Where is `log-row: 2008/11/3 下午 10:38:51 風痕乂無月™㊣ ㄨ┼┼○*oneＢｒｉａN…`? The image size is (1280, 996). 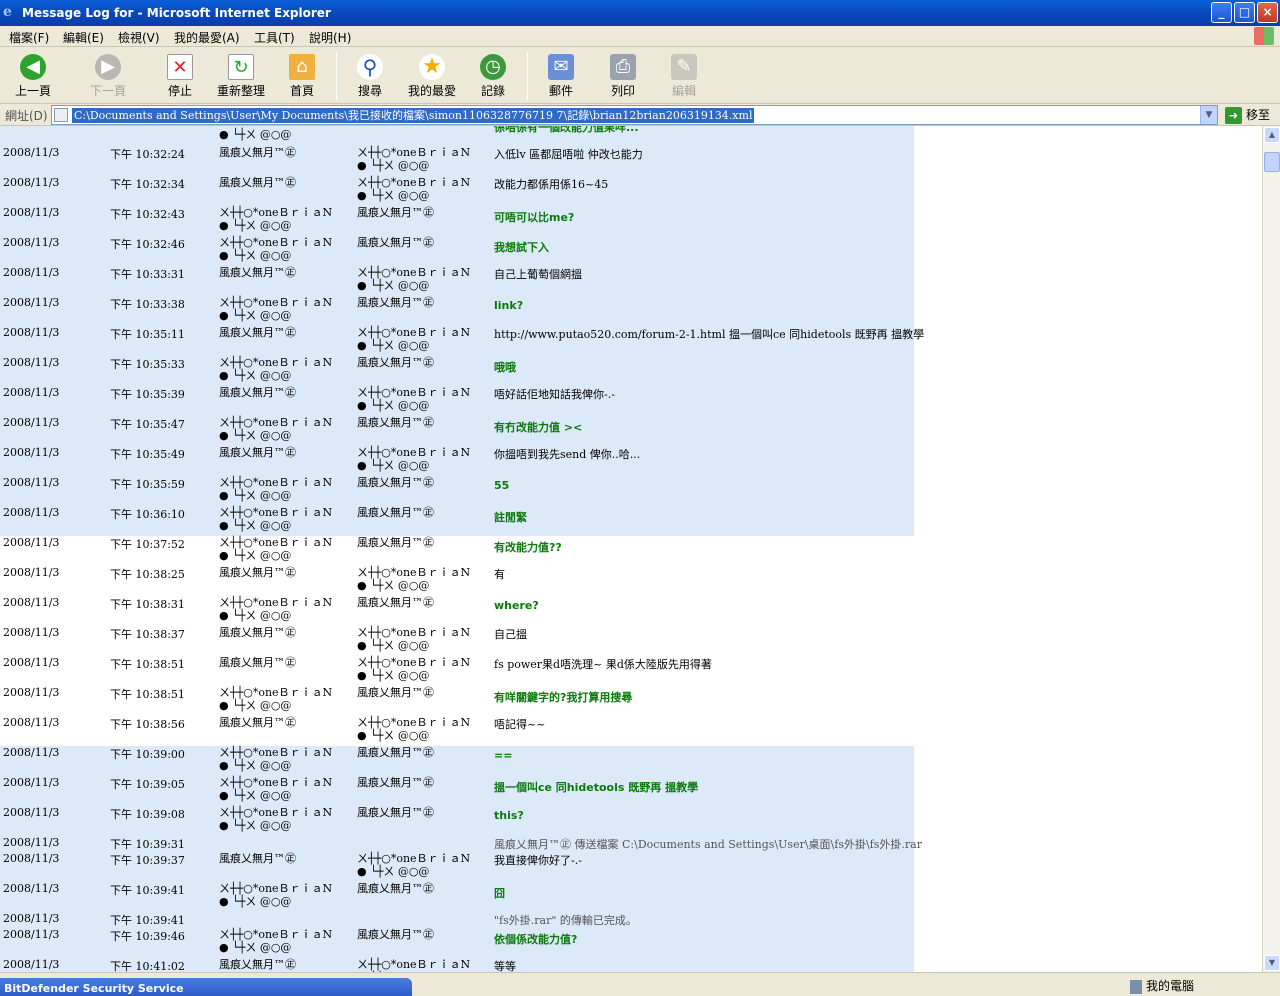 log-row: 2008/11/3 下午 10:38:51 風痕乂無月™㊣ ㄨ┼┼○*oneＢｒｉａN… is located at coordinates (457, 670).